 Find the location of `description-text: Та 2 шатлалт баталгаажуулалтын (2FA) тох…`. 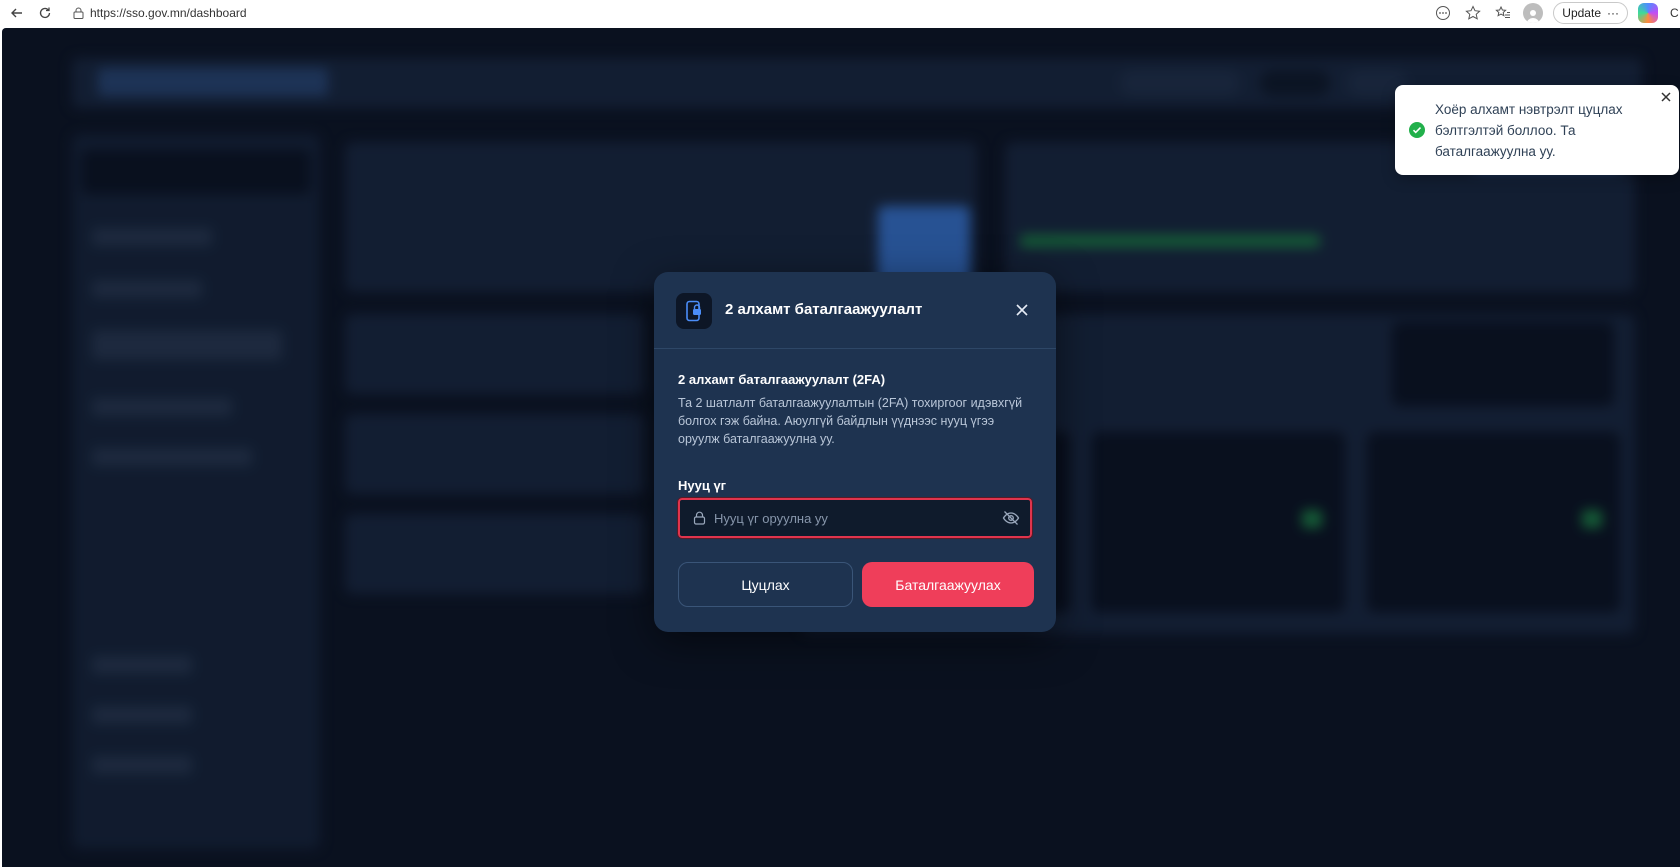

description-text: Та 2 шатлалт баталгаажуулалтын (2FA) тох… is located at coordinates (850, 421).